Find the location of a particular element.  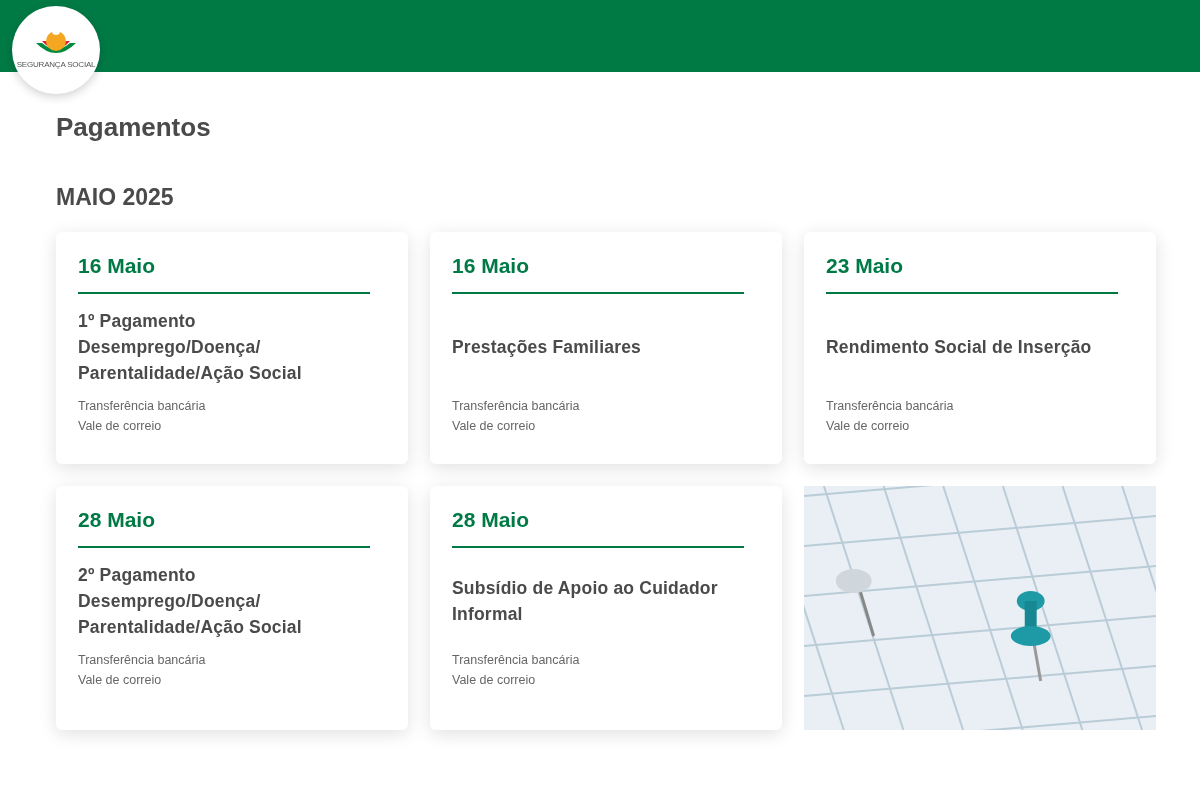

benefit-title: Prestações Familiares is located at coordinates (547, 347).